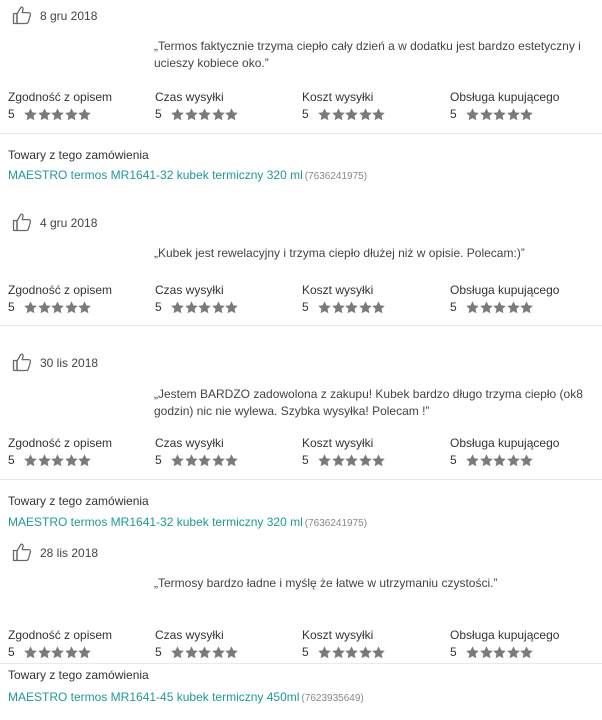  What do you see at coordinates (60, 443) in the screenshot?
I see `rating-label: Zgodność z opisem` at bounding box center [60, 443].